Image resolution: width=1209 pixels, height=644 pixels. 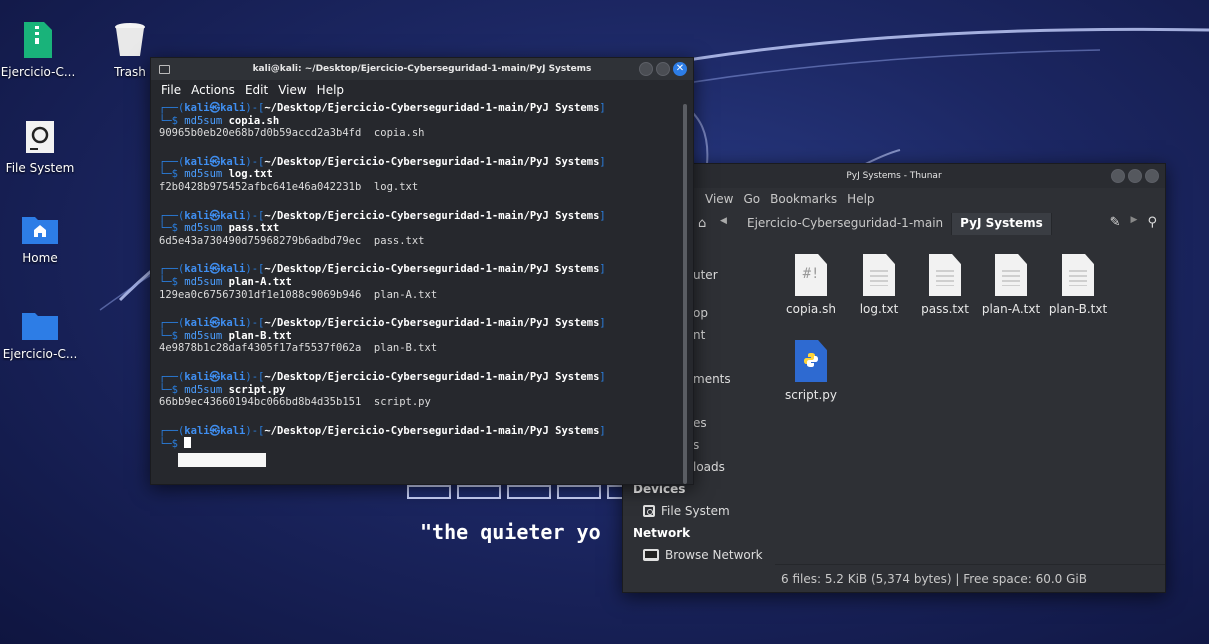 What do you see at coordinates (811, 361) in the screenshot?
I see `python-file-icon` at bounding box center [811, 361].